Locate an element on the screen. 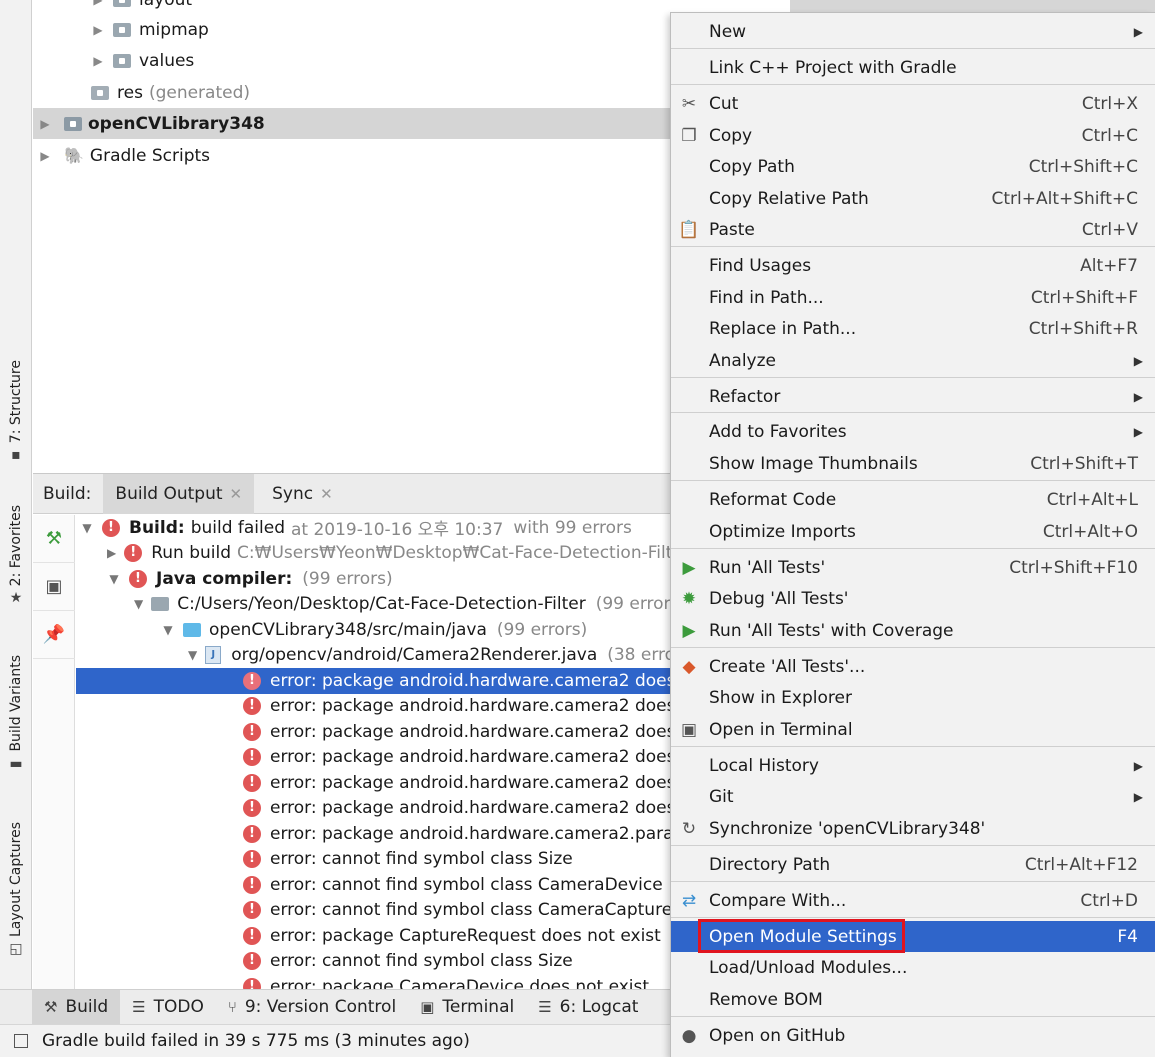 This screenshot has height=1057, width=1155. build-tool-button: ⚒ Build is located at coordinates (76, 1007).